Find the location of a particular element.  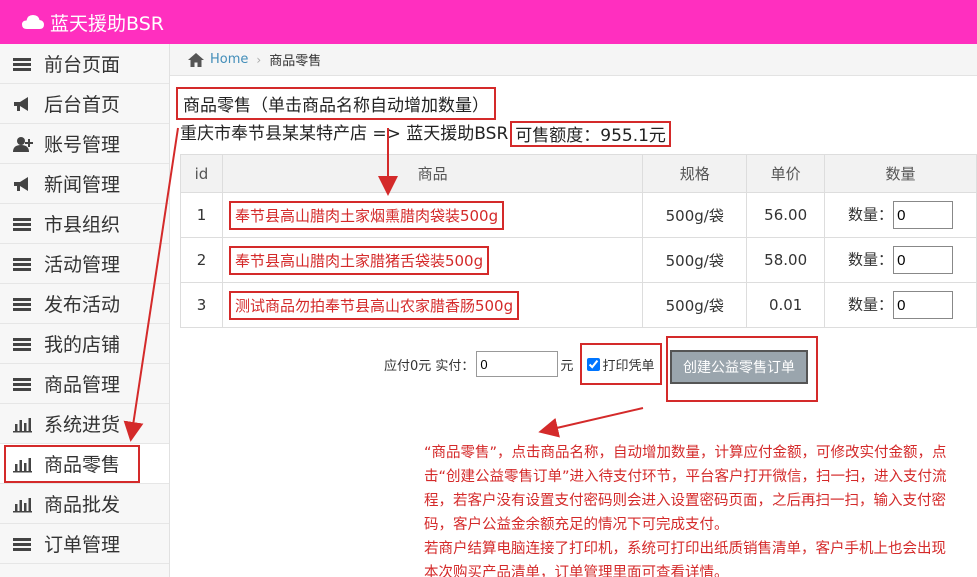

table-row: 1 奉节县高山腊肉土家烟熏腊肉袋装500g 500g/袋 56.00 数量： is located at coordinates (578, 215).